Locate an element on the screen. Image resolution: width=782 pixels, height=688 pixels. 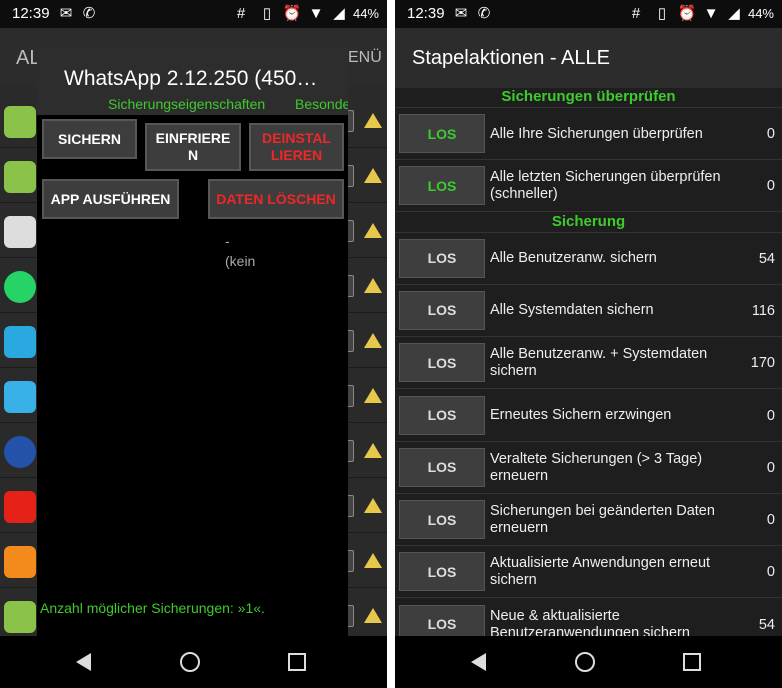
backup-button: SICHERN is located at coordinates (89, 139).